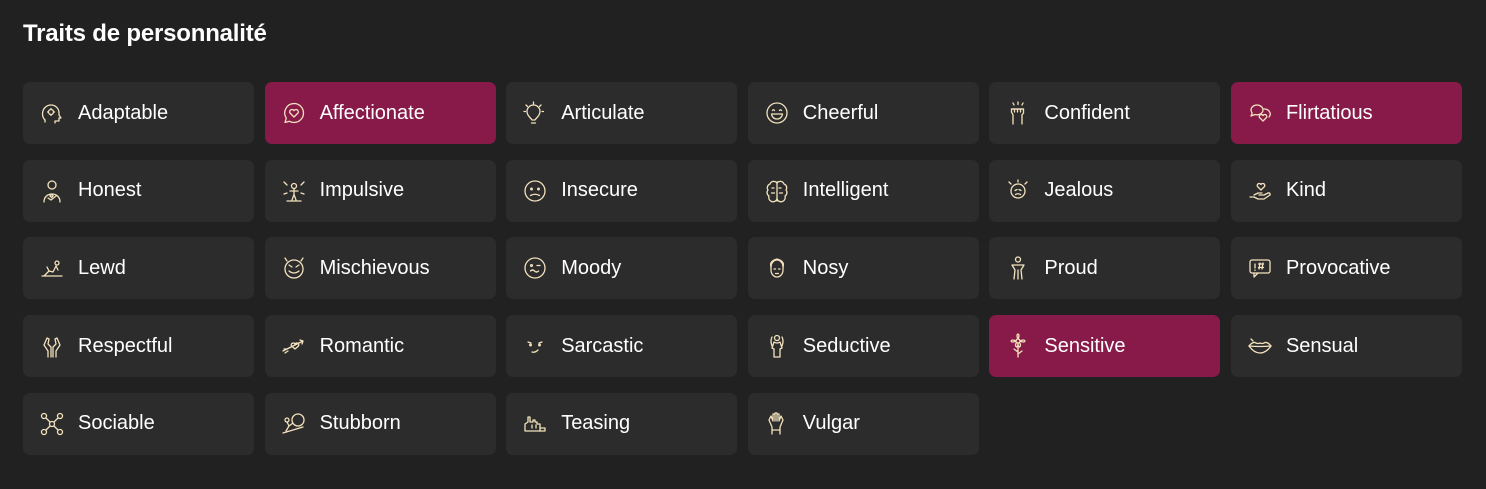 The image size is (1486, 489). I want to click on trait-honest-button: Honest, so click(138, 190).